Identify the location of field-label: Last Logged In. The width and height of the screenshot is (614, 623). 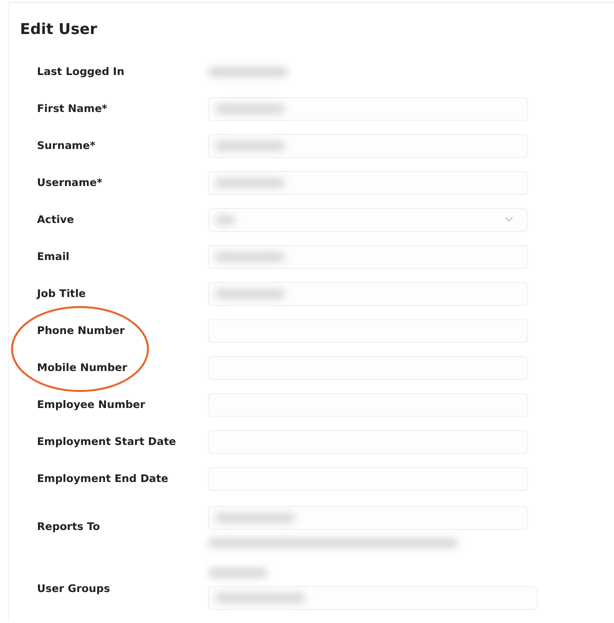
(81, 72).